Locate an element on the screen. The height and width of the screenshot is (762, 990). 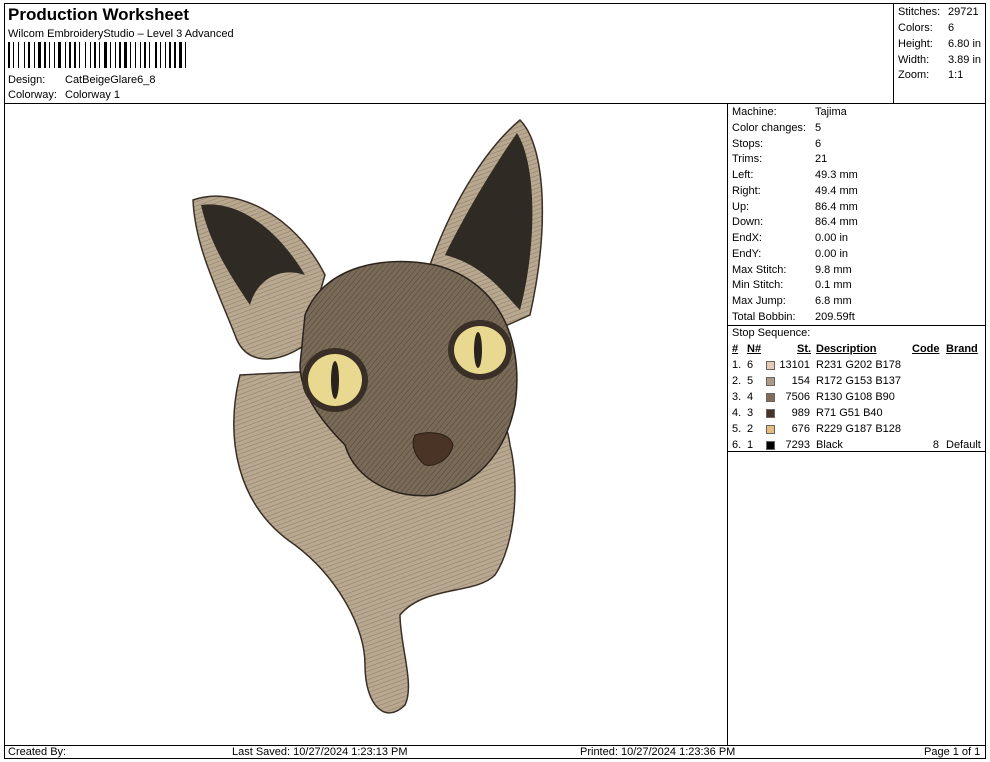
info-down-value: 86.4 mm is located at coordinates (836, 222).